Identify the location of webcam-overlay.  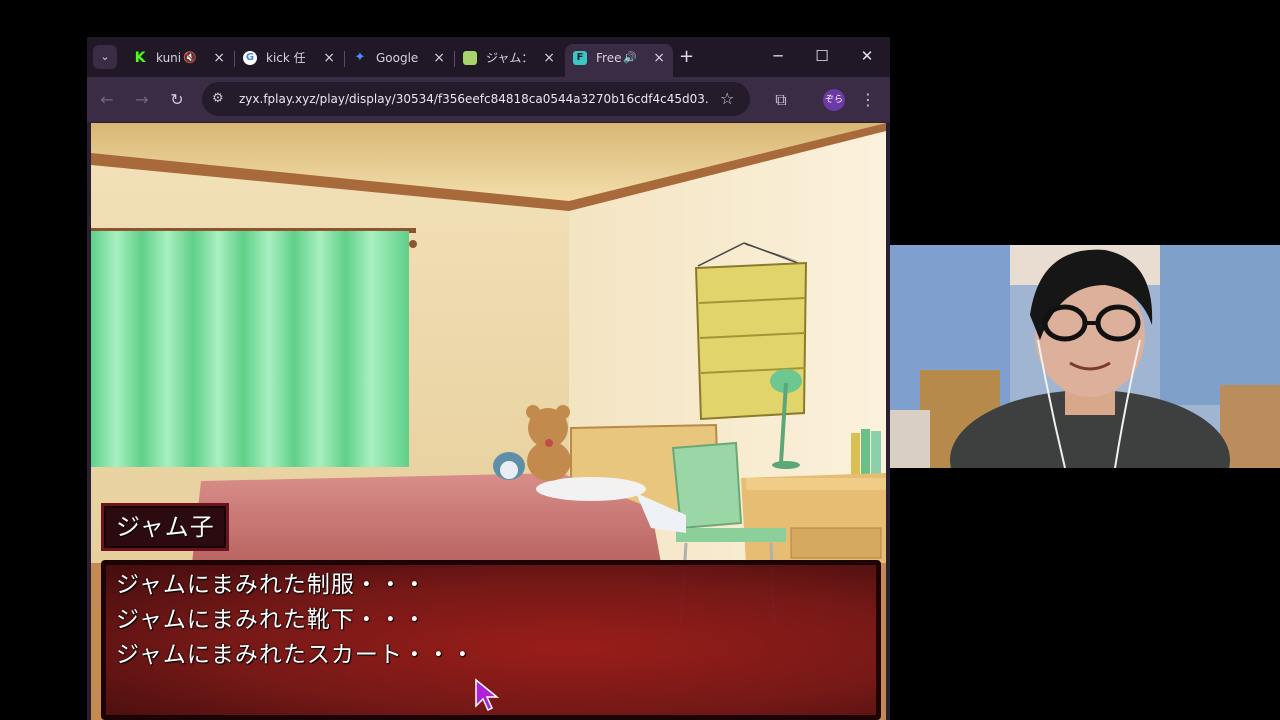
(1085, 356).